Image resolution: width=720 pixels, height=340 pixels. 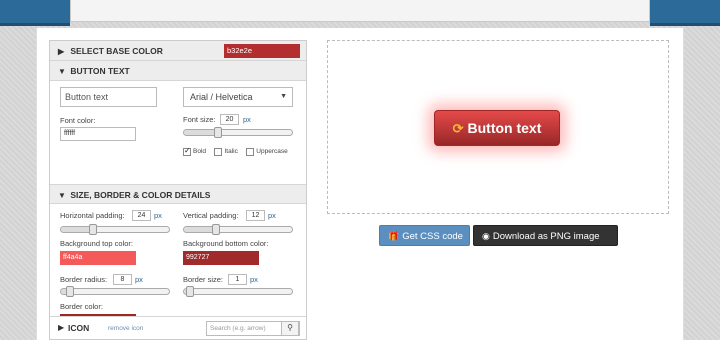 I want to click on preview-button: ⟳ Button text, so click(x=497, y=128).